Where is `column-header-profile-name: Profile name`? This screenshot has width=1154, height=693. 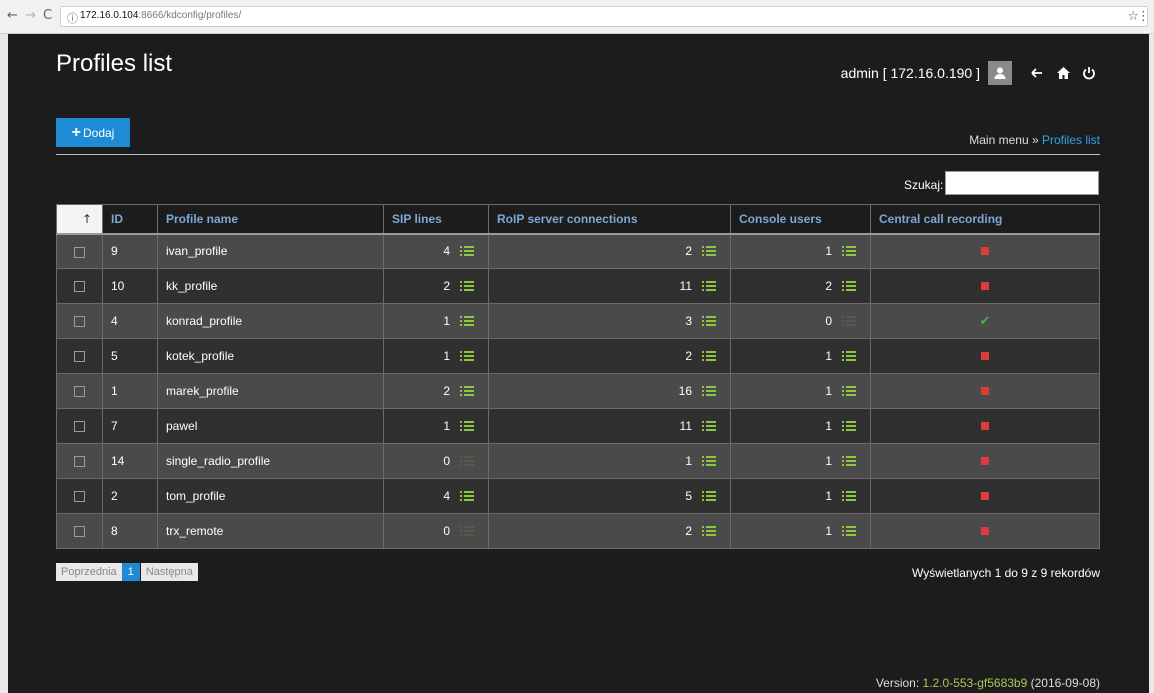
column-header-profile-name: Profile name is located at coordinates (270, 219).